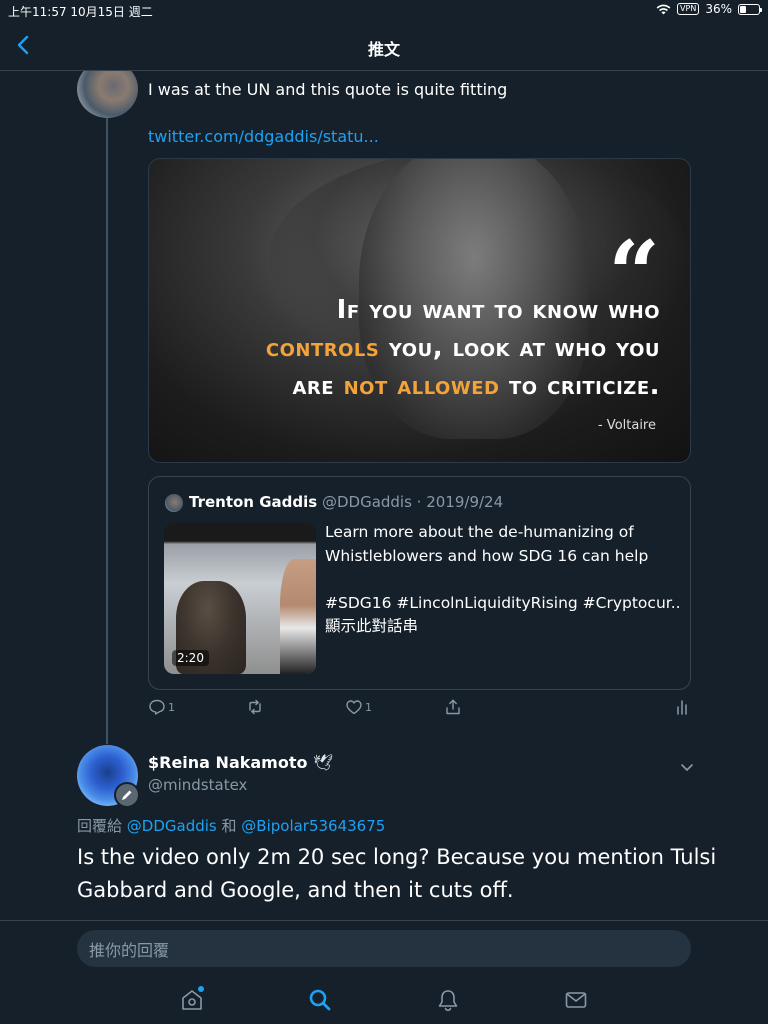 The width and height of the screenshot is (768, 1024). Describe the element at coordinates (228, 762) in the screenshot. I see `reply-author-name-text: $Reina Nakamoto` at that location.